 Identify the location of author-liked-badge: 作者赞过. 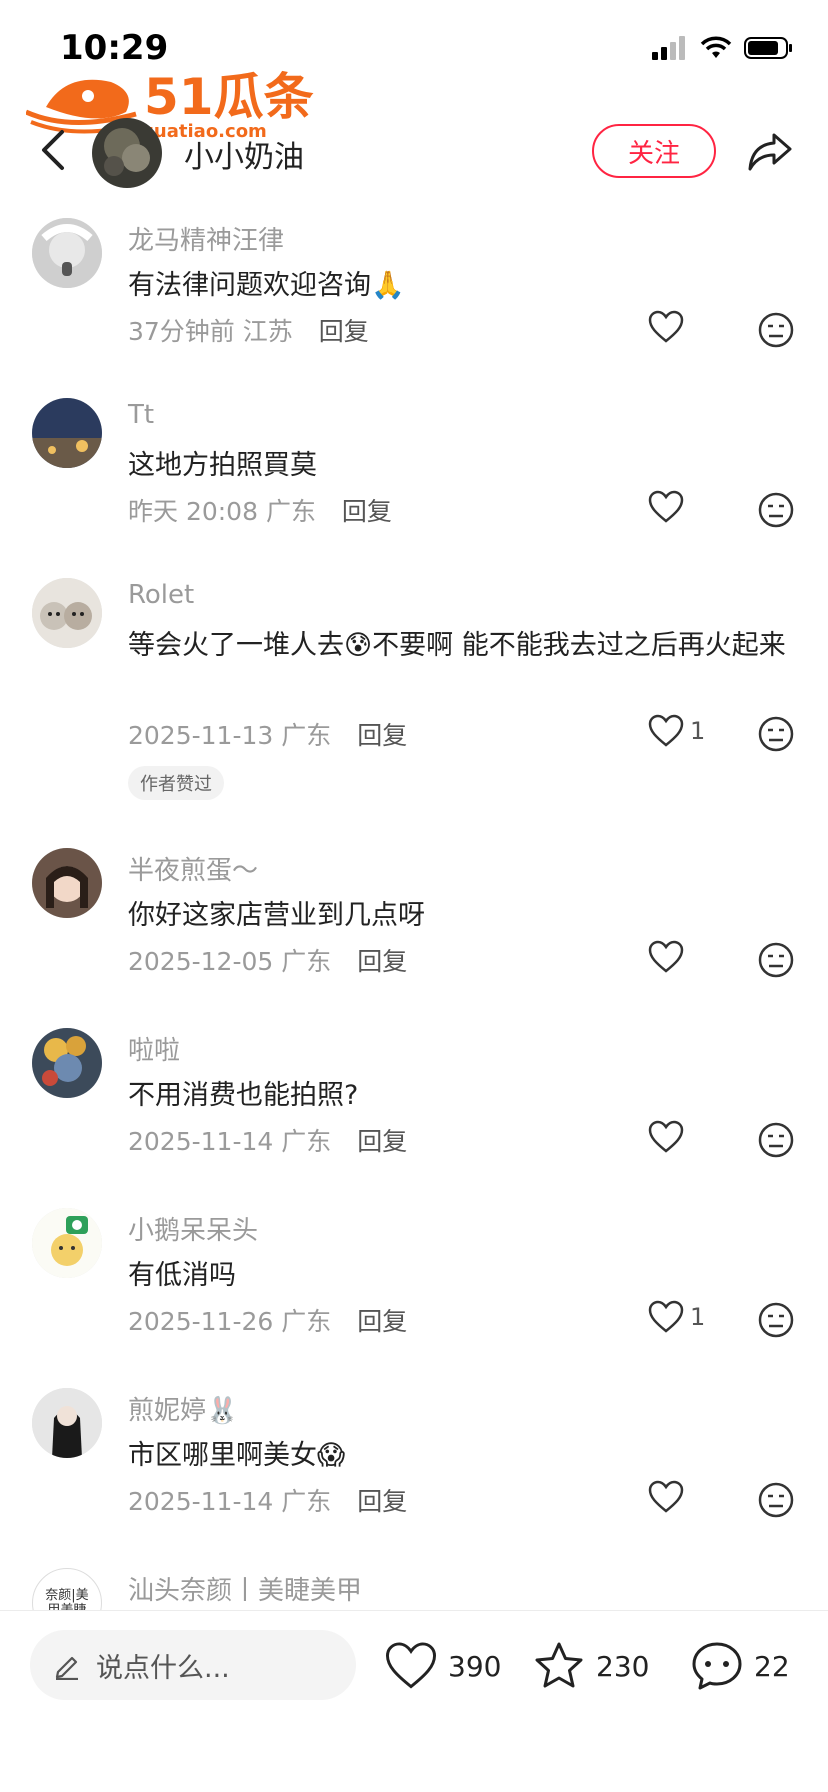
(176, 783).